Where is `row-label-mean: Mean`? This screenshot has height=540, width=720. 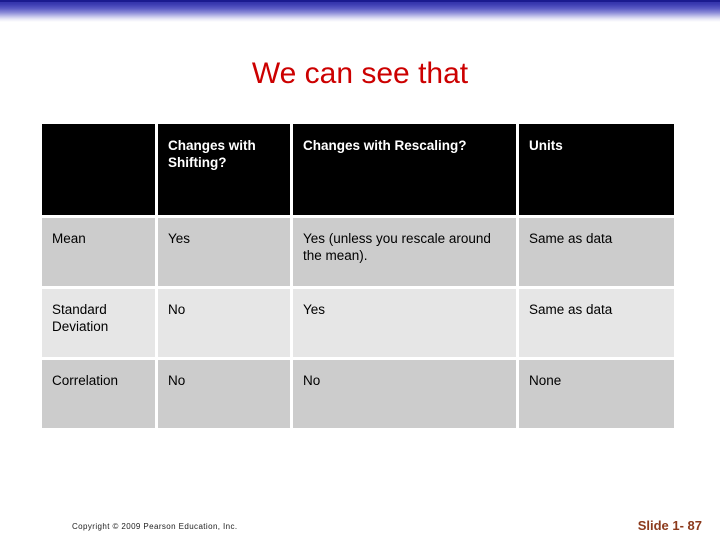 row-label-mean: Mean is located at coordinates (98, 252).